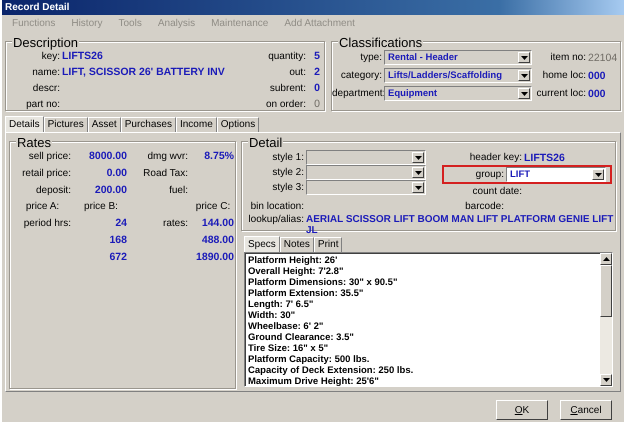  I want to click on dropdown-field: Lifts/Ladders/Scaffolding, so click(458, 75).